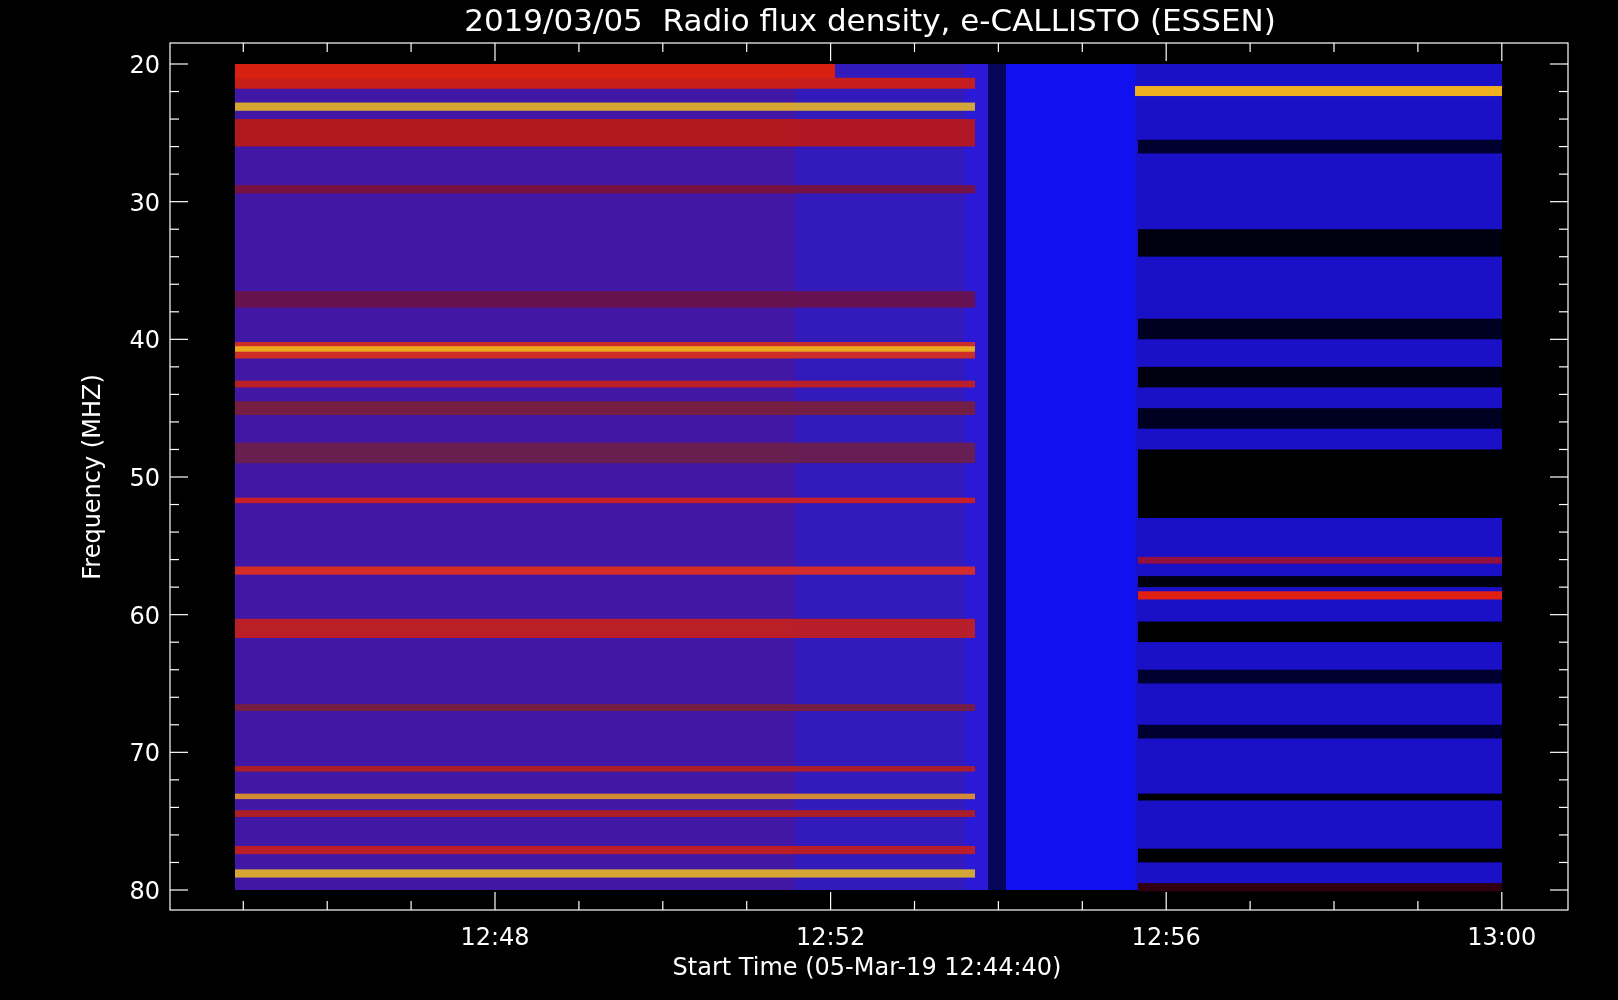 The width and height of the screenshot is (1618, 1000). I want to click on y-tick-label: 40, so click(144, 340).